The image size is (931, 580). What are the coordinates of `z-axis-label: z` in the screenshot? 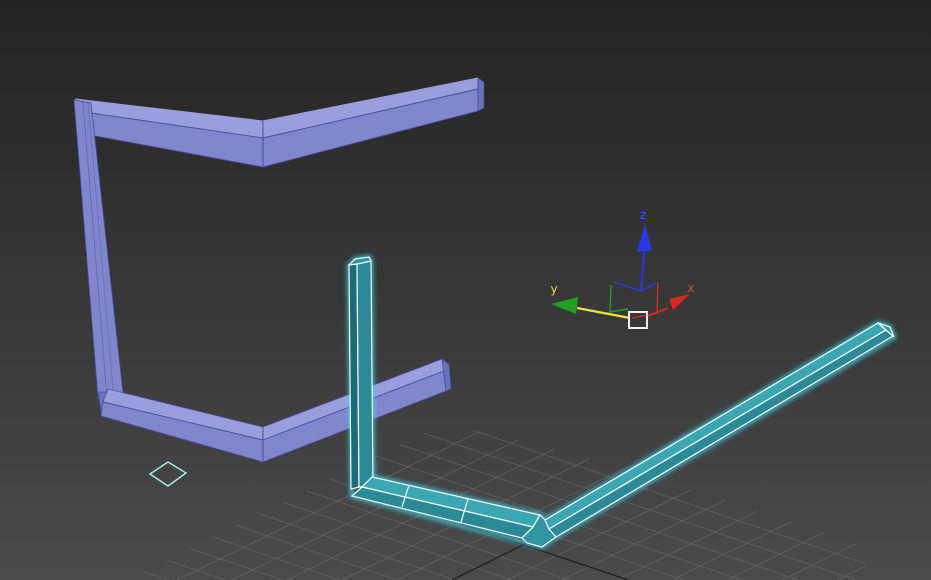 It's located at (643, 215).